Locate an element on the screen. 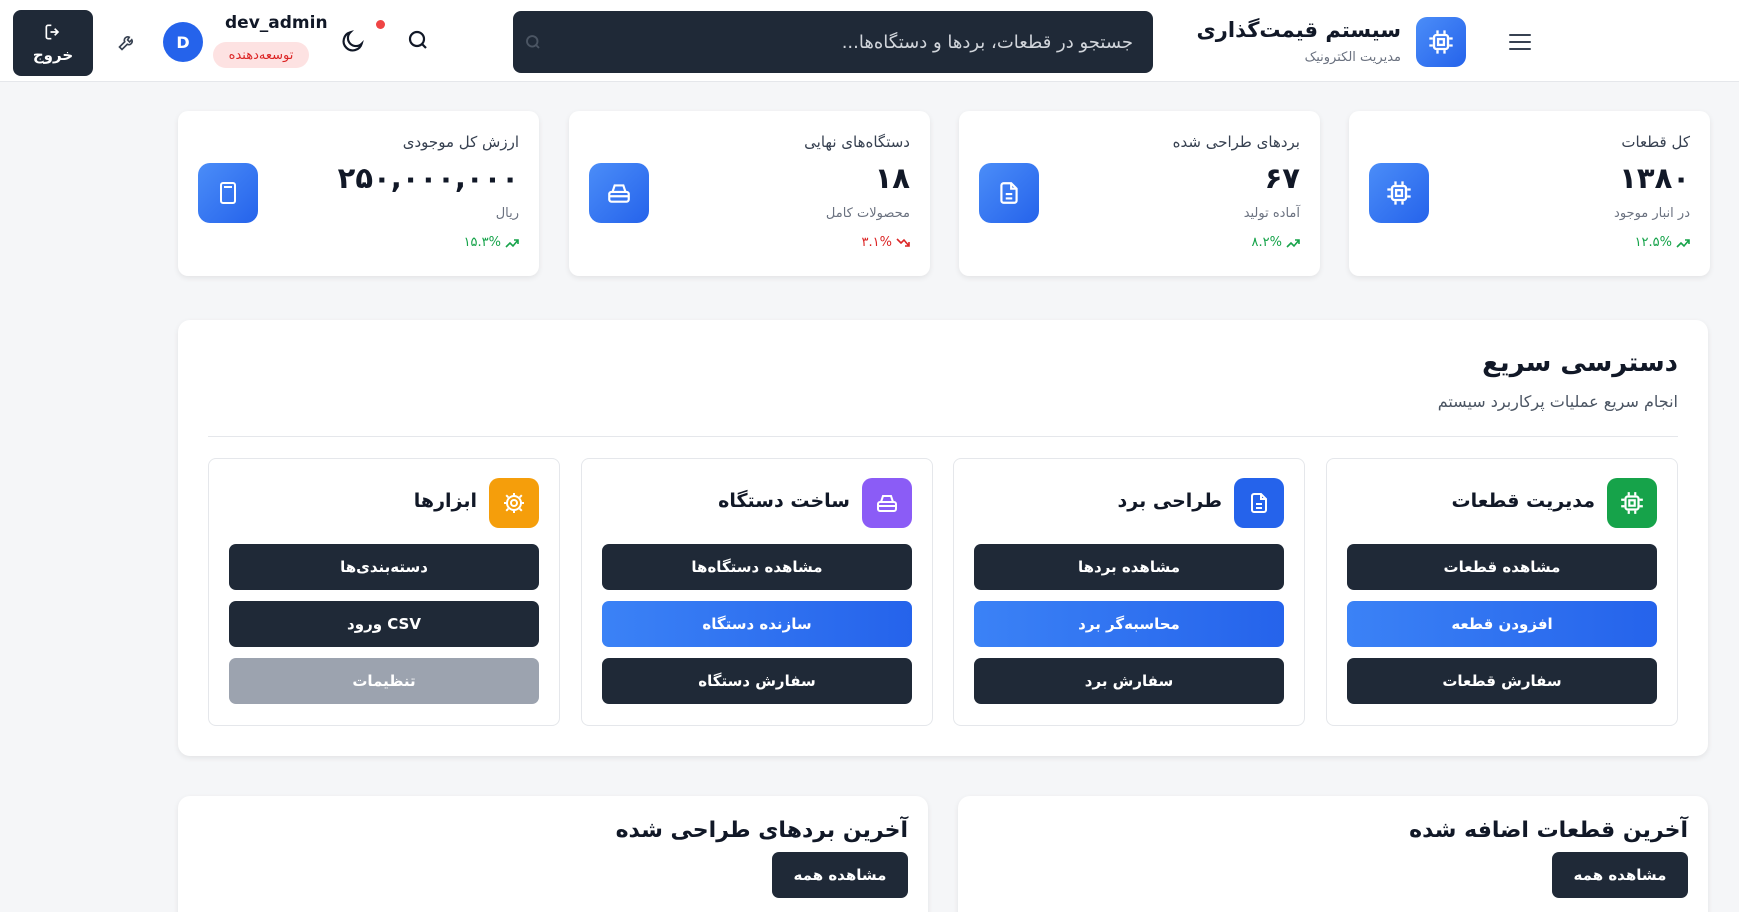 The height and width of the screenshot is (912, 1739). section-title: ساخت دستگاه is located at coordinates (784, 501).